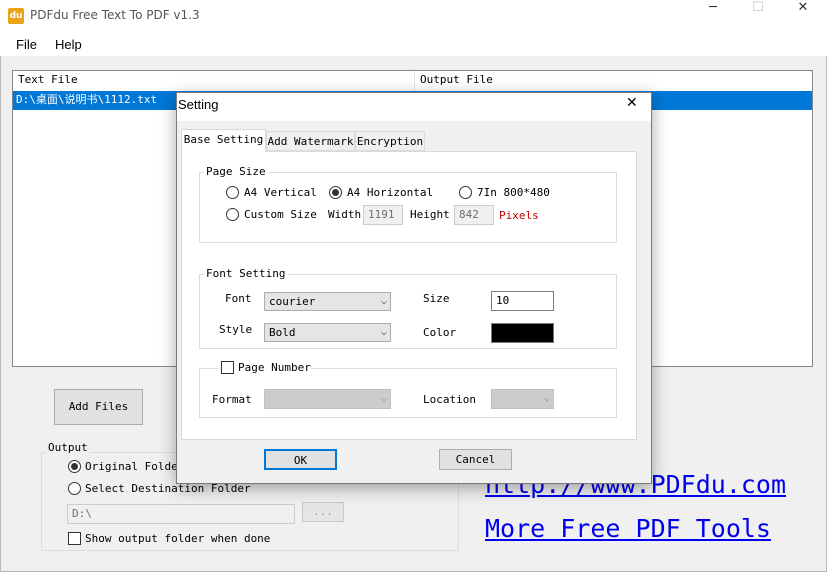 This screenshot has height=572, width=827. What do you see at coordinates (236, 329) in the screenshot?
I see `style-label: Style` at bounding box center [236, 329].